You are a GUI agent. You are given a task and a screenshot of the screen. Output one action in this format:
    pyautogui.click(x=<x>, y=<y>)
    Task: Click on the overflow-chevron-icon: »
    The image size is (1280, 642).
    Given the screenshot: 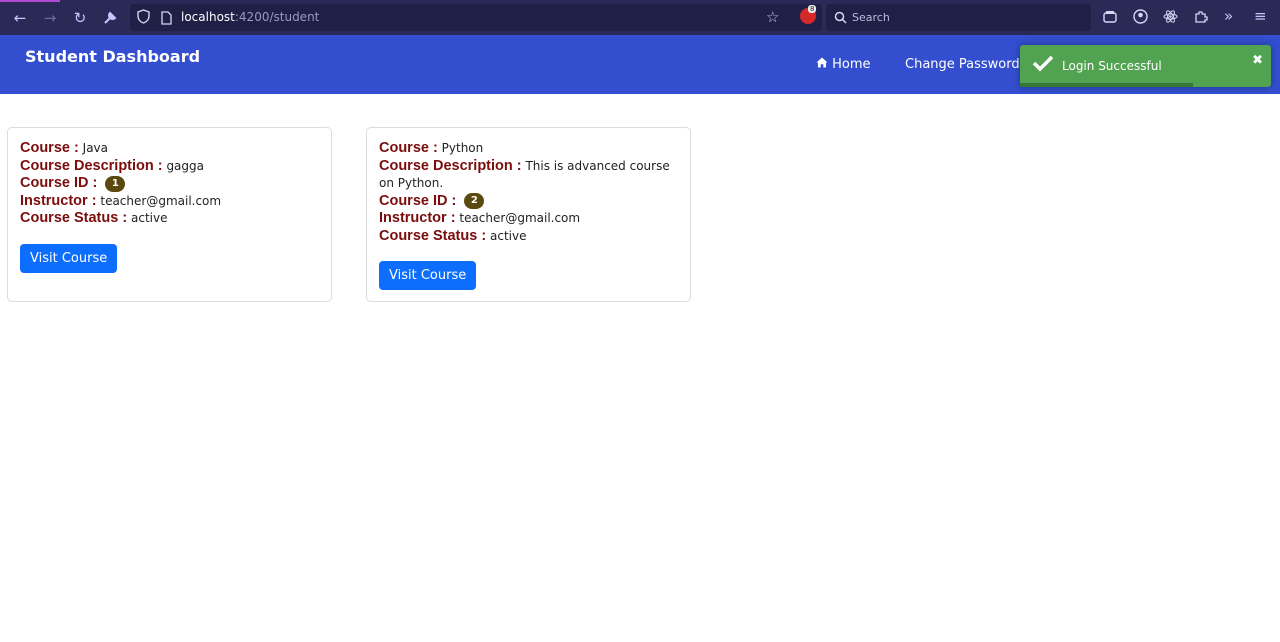 What is the action you would take?
    pyautogui.click(x=1228, y=16)
    